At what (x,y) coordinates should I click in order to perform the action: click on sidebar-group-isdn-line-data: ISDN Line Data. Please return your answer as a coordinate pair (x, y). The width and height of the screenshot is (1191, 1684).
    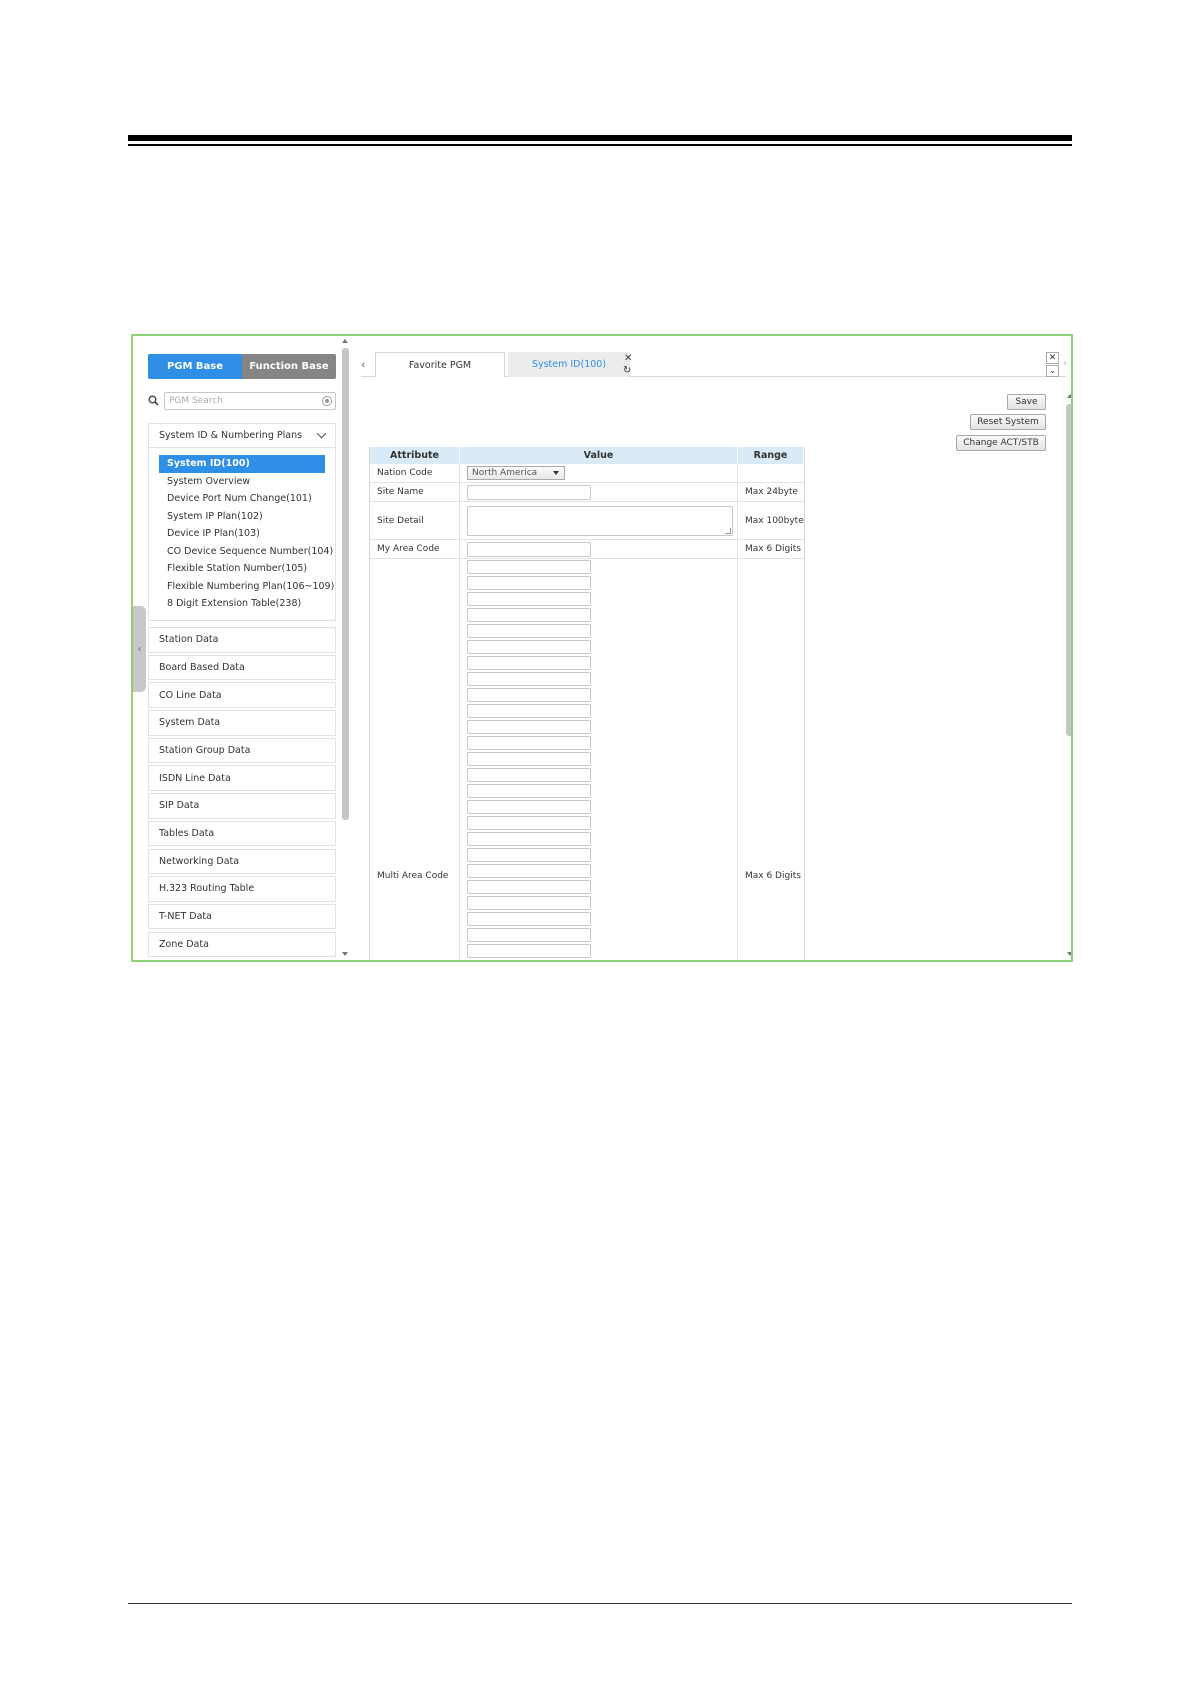
    Looking at the image, I should click on (242, 778).